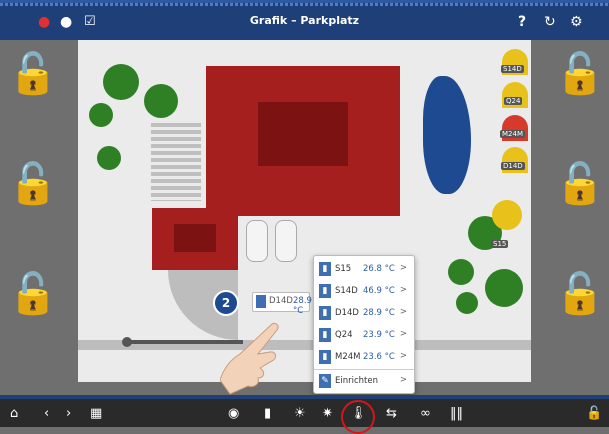 This screenshot has width=609, height=434. Describe the element at coordinates (512, 69) in the screenshot. I see `sensor-label: S14D` at that location.